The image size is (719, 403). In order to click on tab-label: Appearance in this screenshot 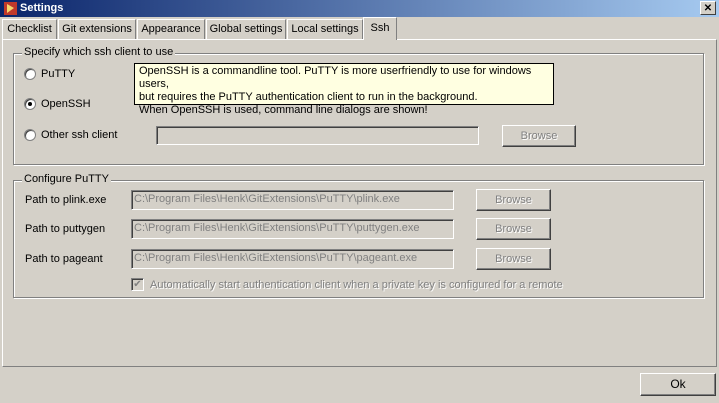, I will do `click(171, 29)`.